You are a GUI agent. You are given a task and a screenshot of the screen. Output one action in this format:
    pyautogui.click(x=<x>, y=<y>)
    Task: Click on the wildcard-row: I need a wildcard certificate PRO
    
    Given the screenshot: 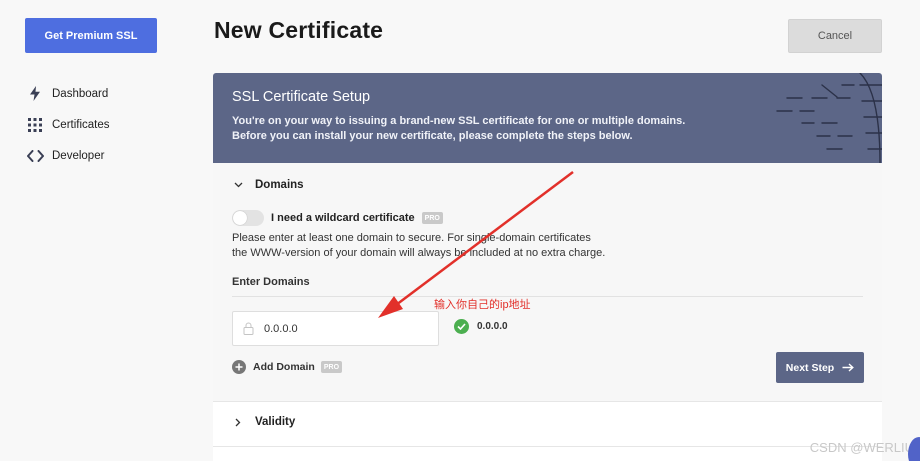 What is the action you would take?
    pyautogui.click(x=337, y=218)
    